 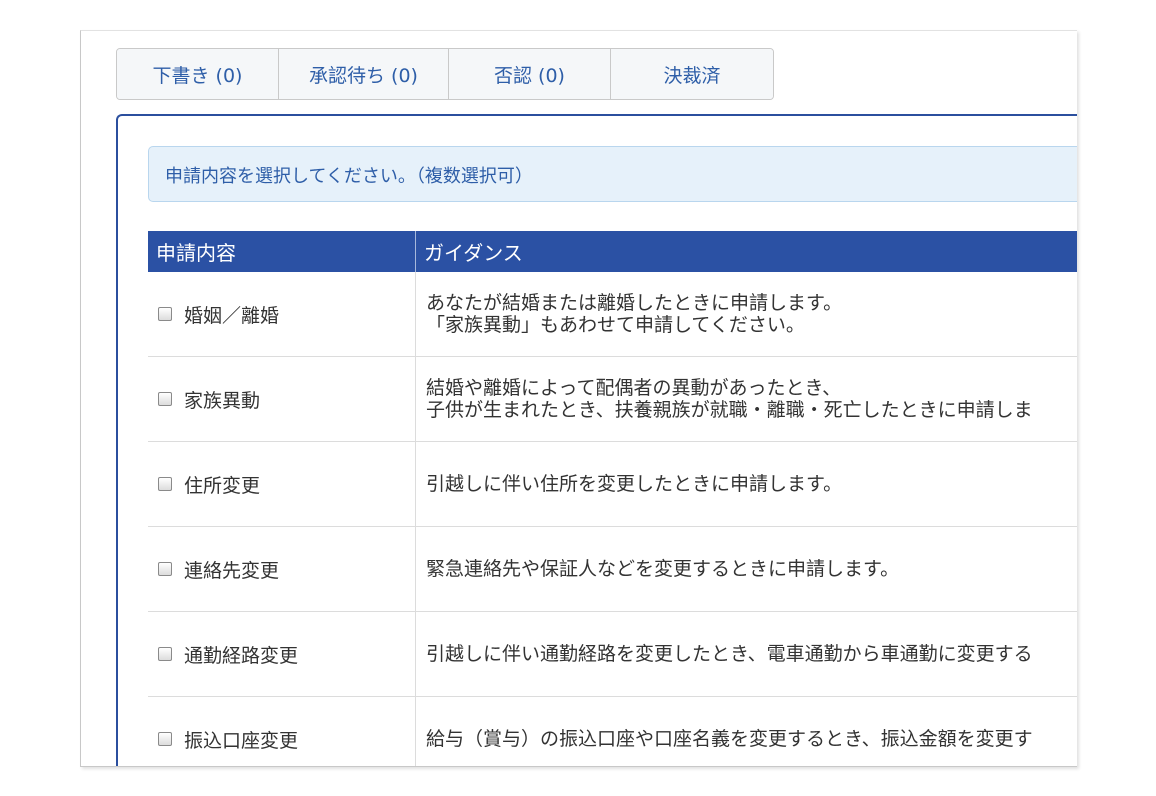 What do you see at coordinates (364, 74) in the screenshot?
I see `tab-pending-approval: 承認待ち (0)` at bounding box center [364, 74].